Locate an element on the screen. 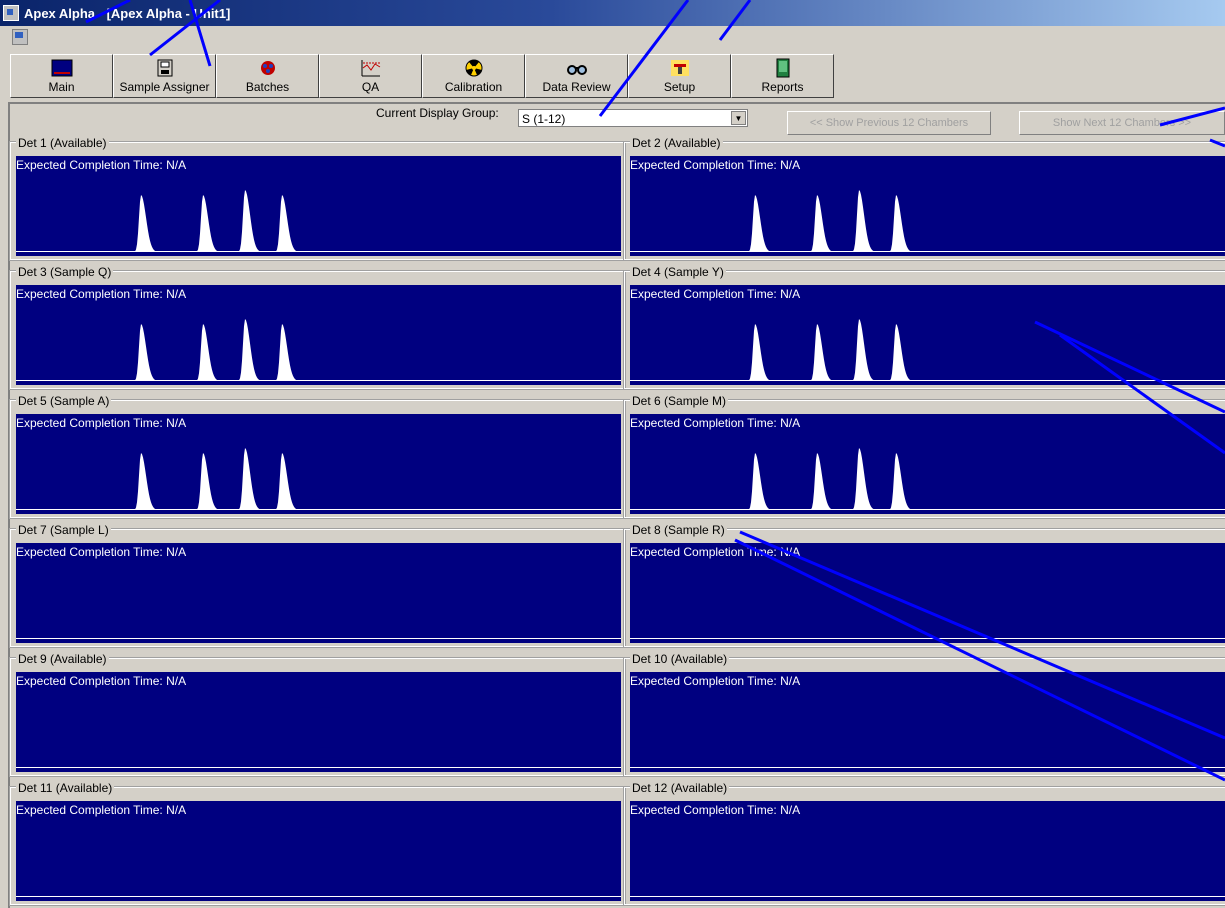  detector-label: Det 11 (Available) is located at coordinates (65, 788).